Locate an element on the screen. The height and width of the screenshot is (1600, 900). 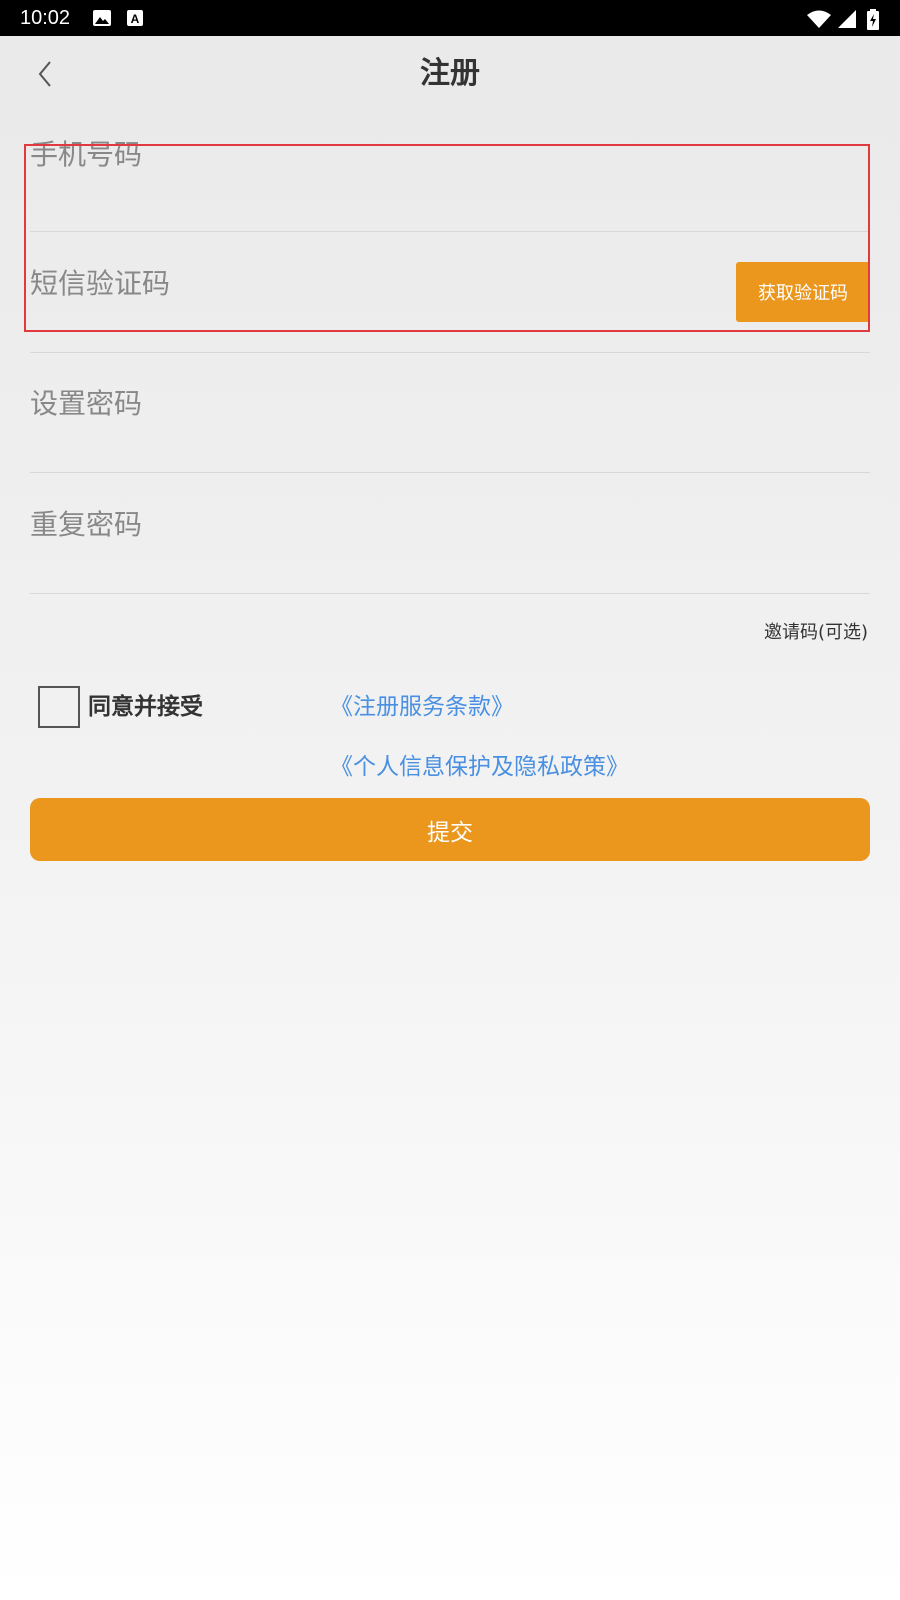
page-title: 注册 is located at coordinates (450, 73).